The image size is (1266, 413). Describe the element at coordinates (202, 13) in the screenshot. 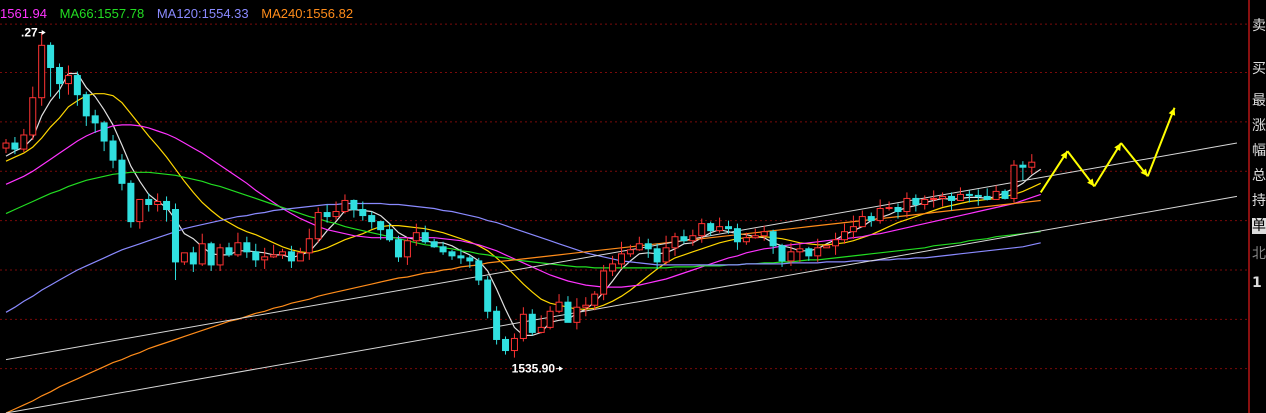

I see `legend-ma120: MA120:1554.33` at that location.